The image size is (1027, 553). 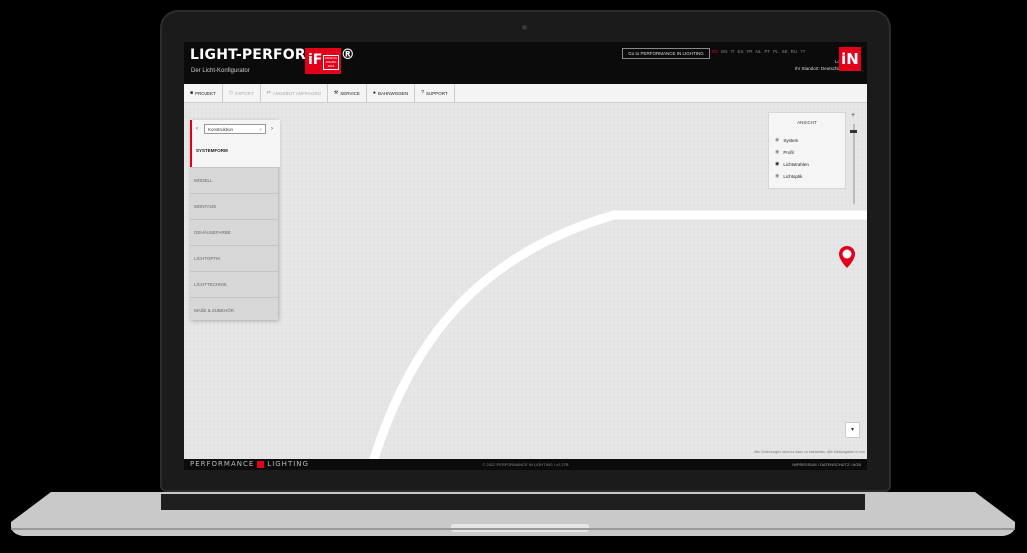 I want to click on project-icon: ■, so click(x=192, y=93).